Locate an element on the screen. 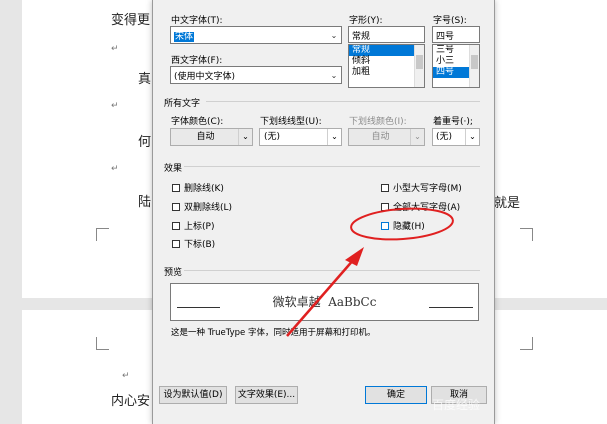 The width and height of the screenshot is (607, 424). annotation-ellipse is located at coordinates (402, 224).